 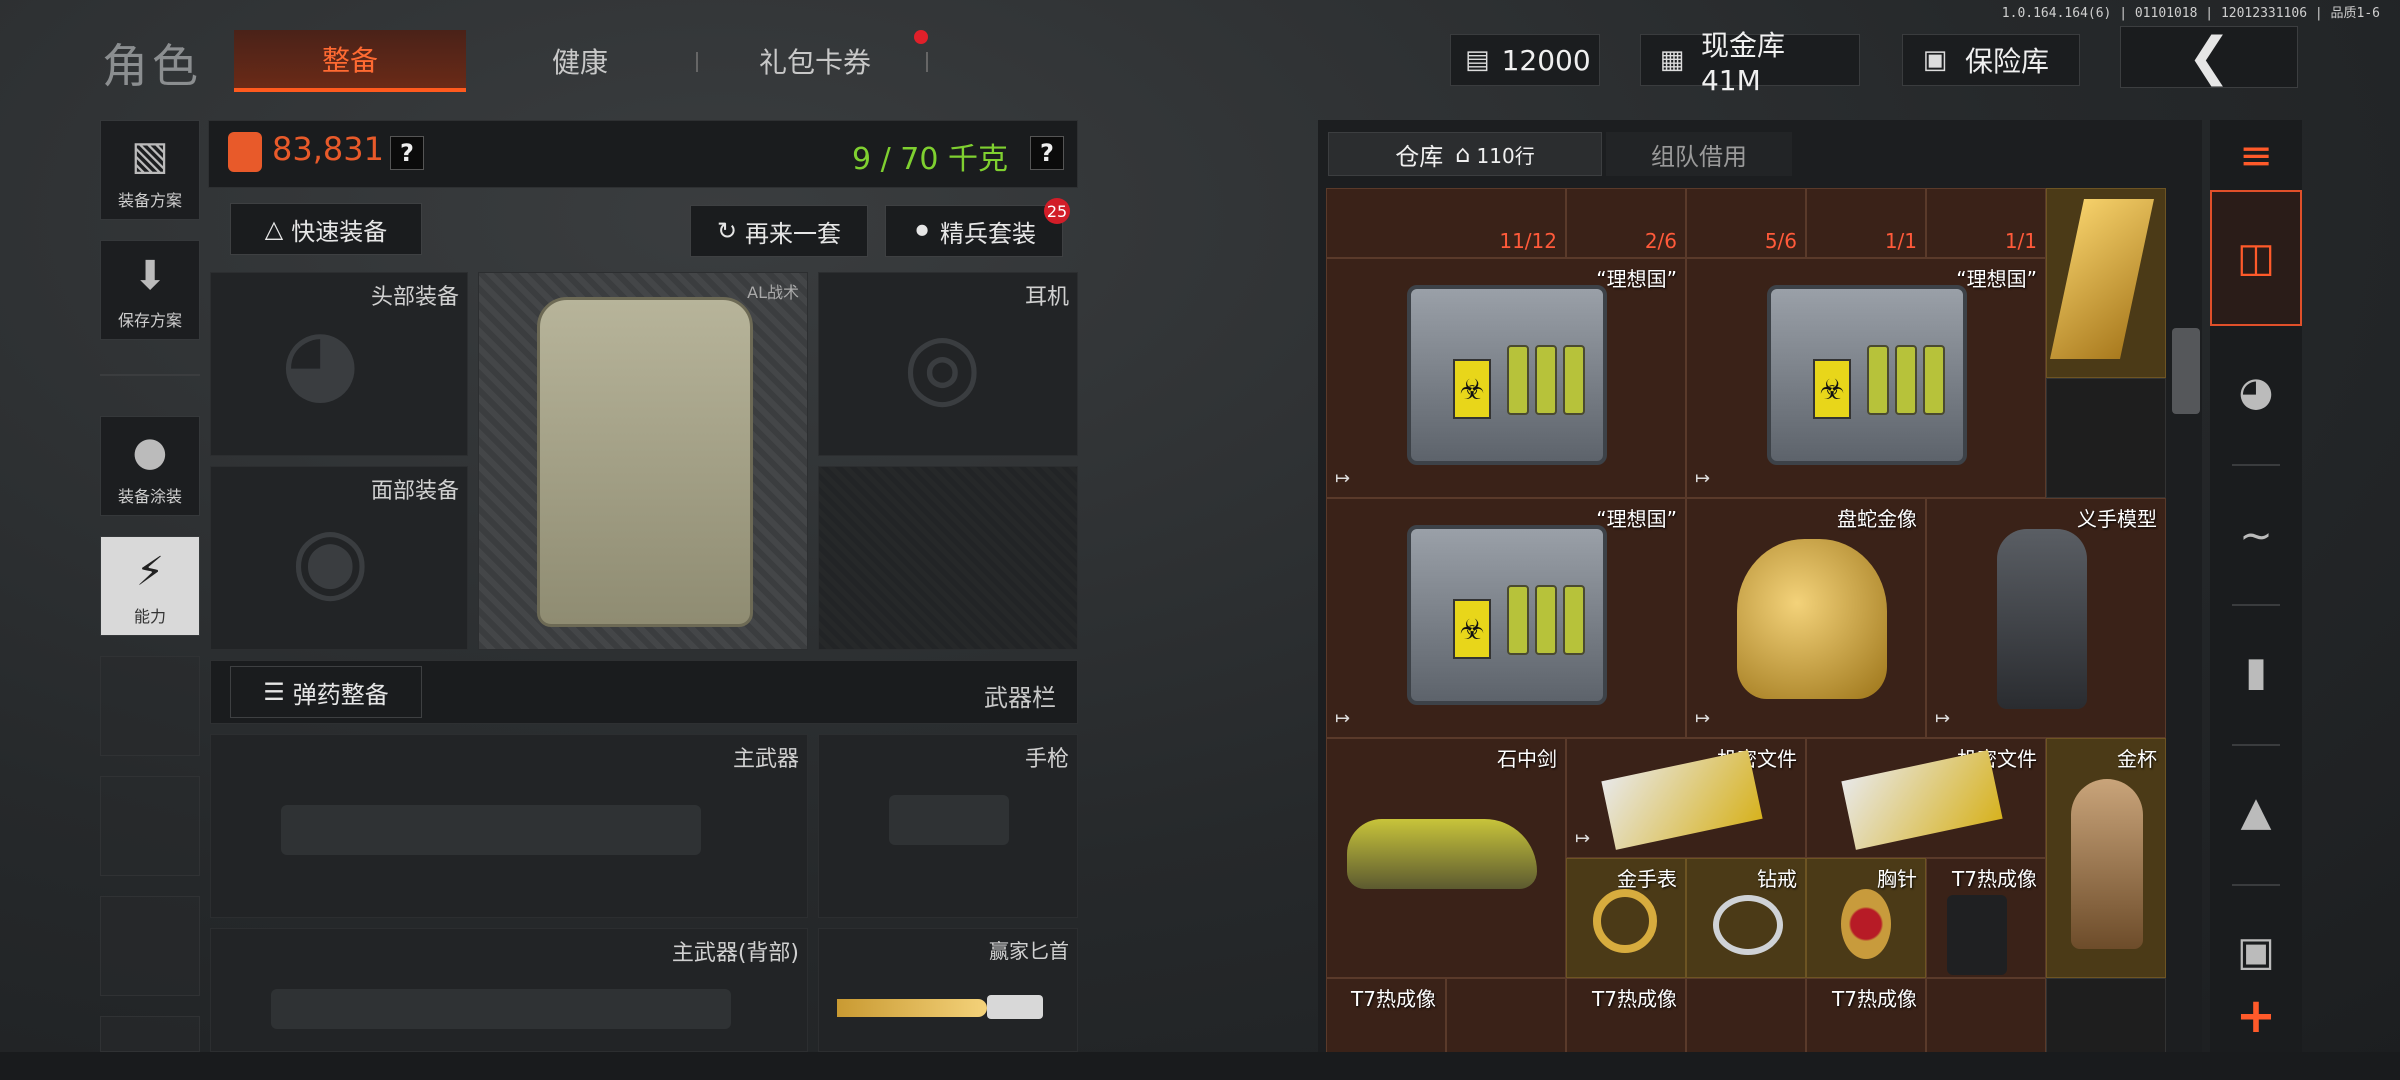 I want to click on add-icon: +, so click(x=2256, y=1016).